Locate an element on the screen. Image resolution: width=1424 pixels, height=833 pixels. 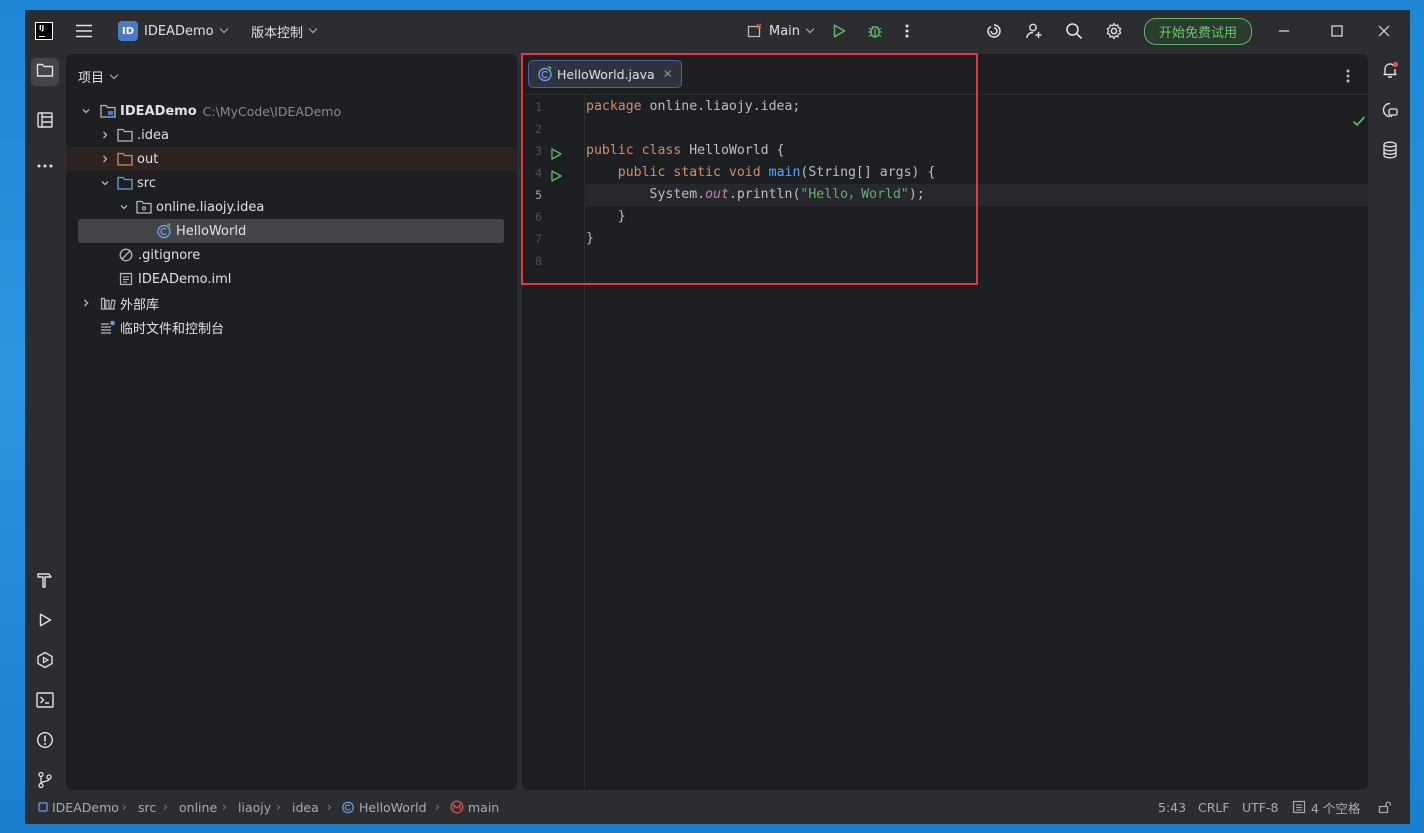
tree-item-external-libraries: 外部库 is located at coordinates (291, 303).